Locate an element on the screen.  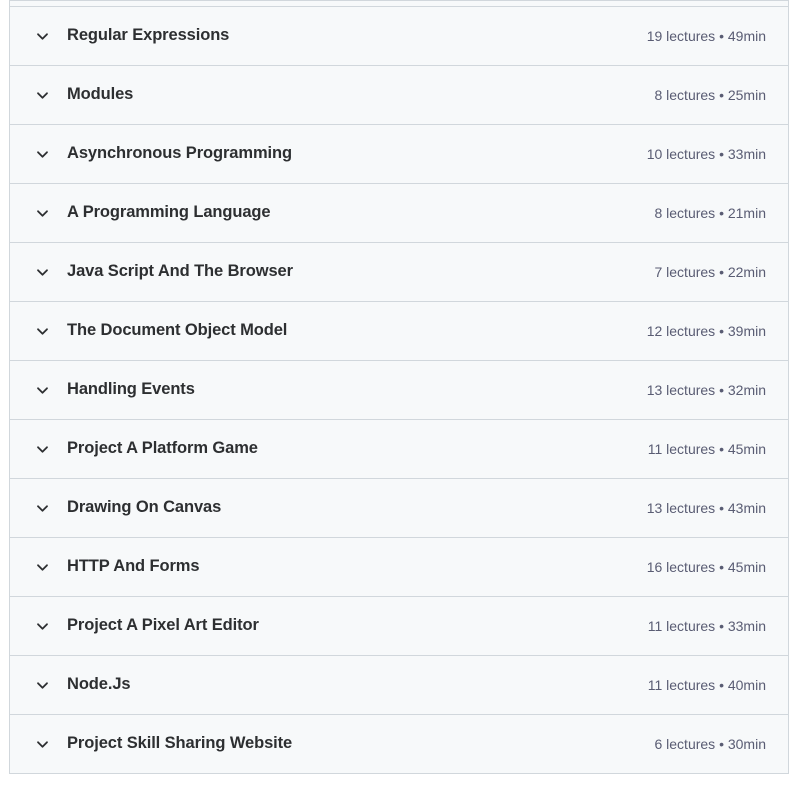
section-title: Regular Expressions is located at coordinates (148, 35).